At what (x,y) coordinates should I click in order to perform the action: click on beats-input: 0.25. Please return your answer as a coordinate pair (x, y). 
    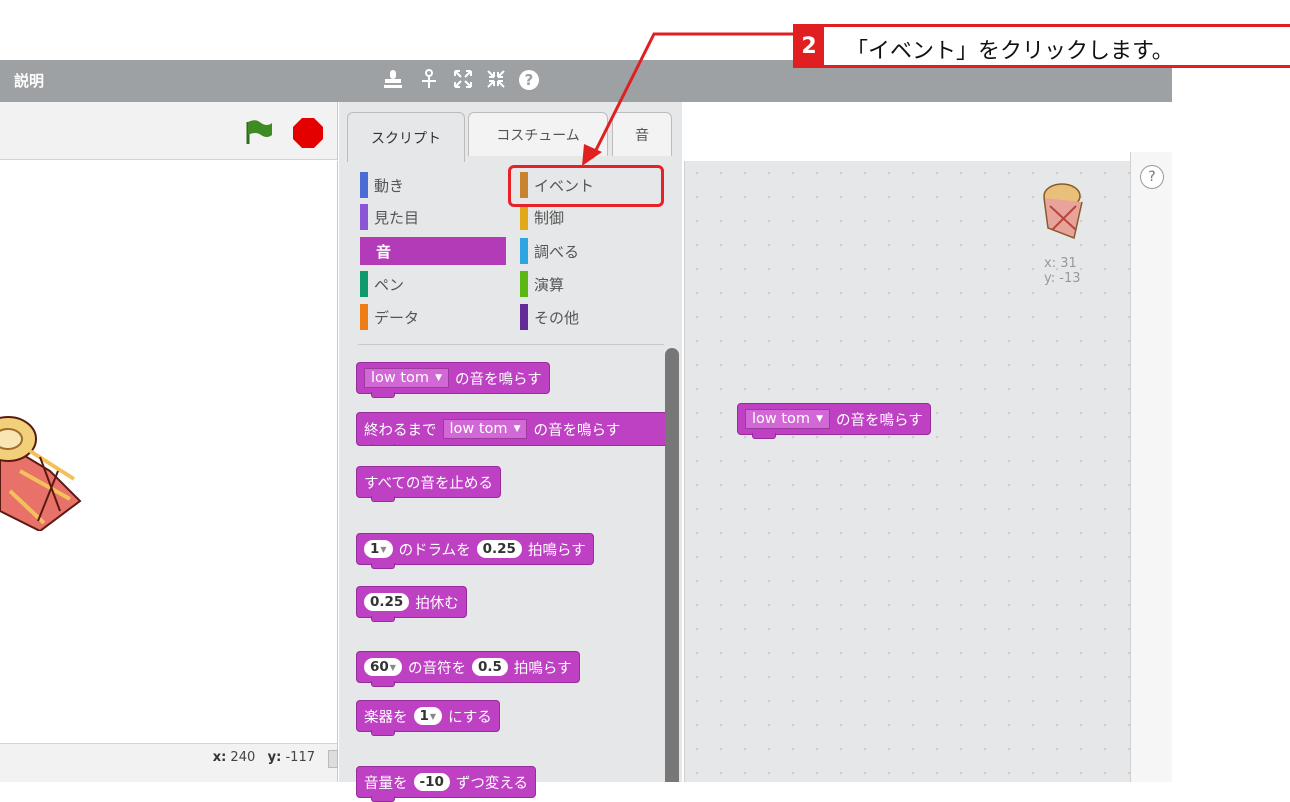
    Looking at the image, I should click on (499, 549).